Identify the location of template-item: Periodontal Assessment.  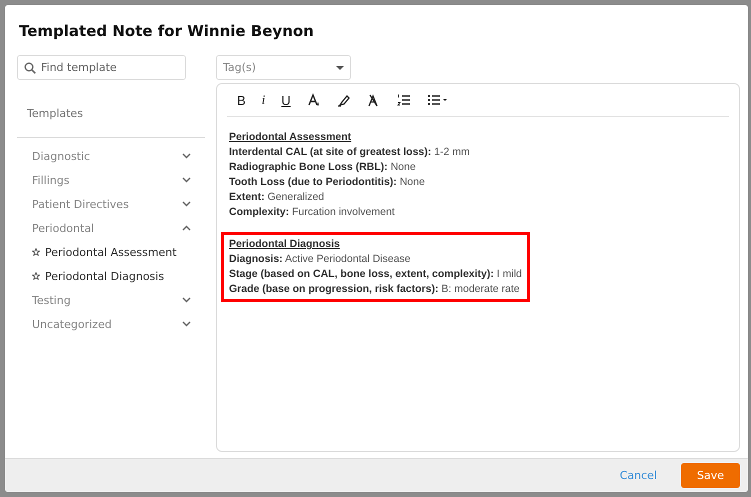
(111, 252).